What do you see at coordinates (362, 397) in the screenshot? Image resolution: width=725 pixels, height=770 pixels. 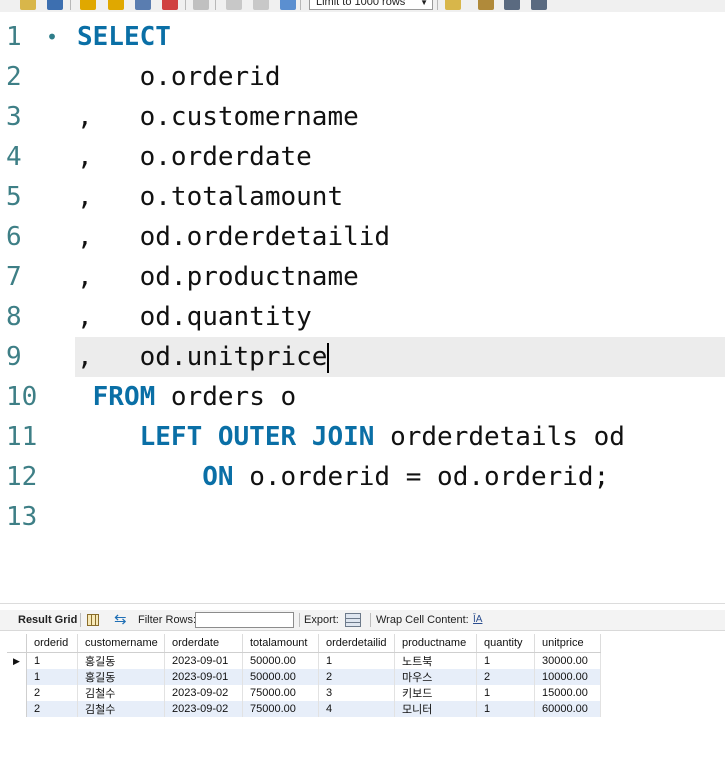 I see `editor-line-10: 10 FROM orders o` at bounding box center [362, 397].